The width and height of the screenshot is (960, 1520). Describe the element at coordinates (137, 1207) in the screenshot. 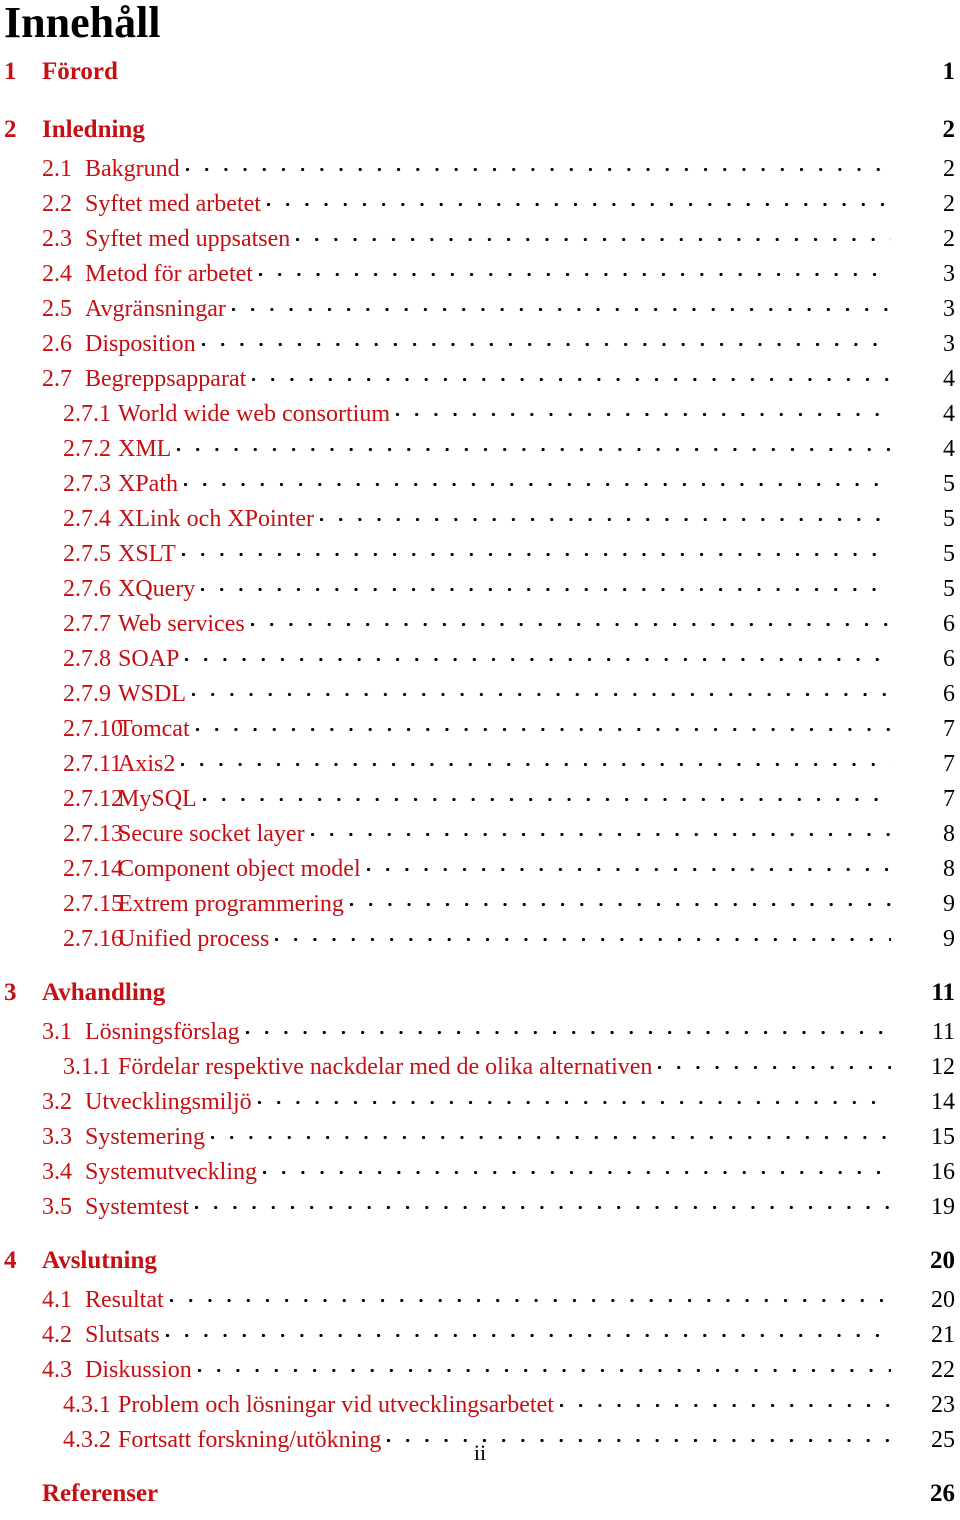

I see `toc-entry-title: Systemtest` at that location.